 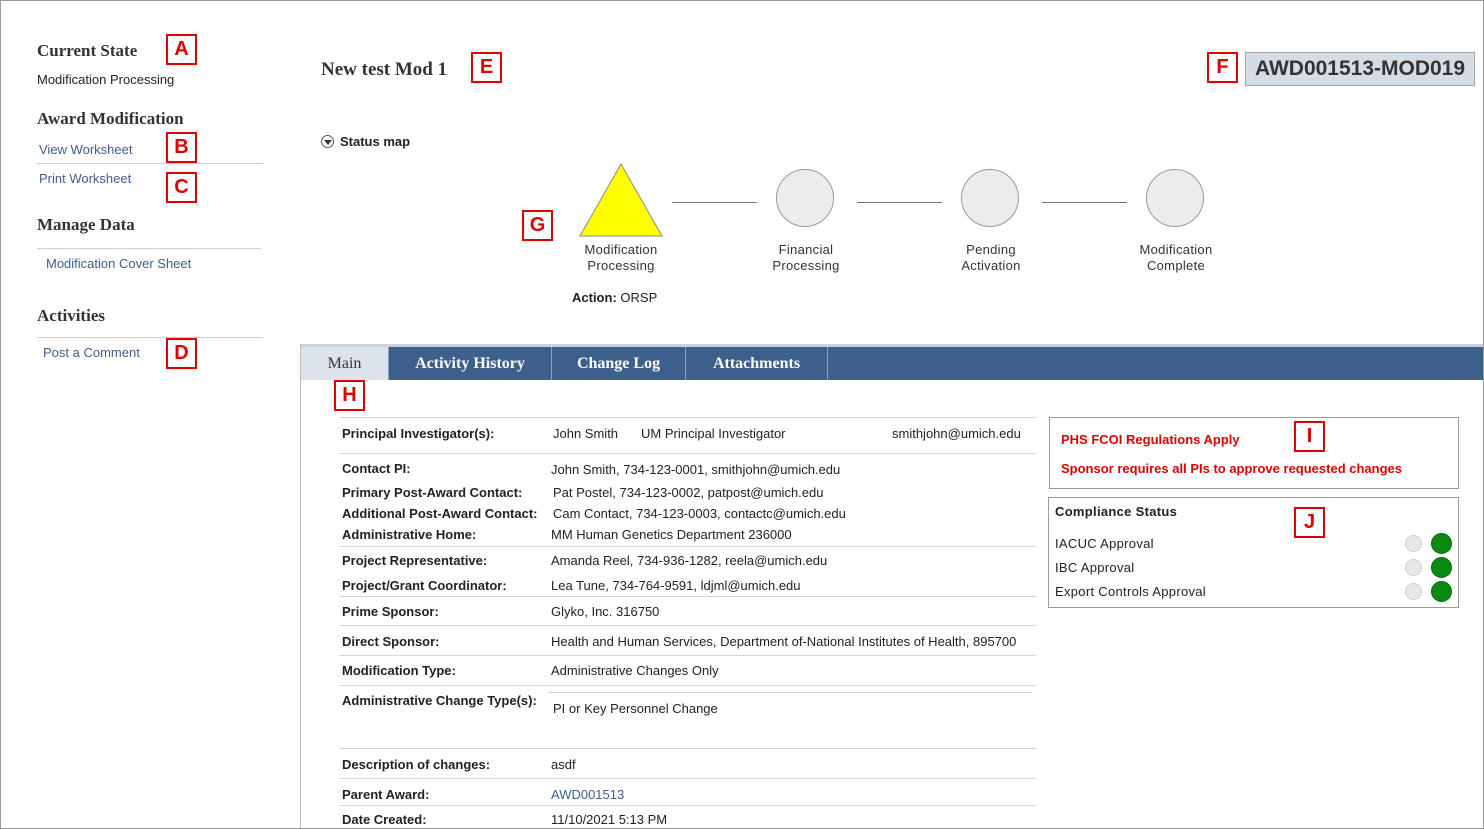 I want to click on step-label-modification-processing: Modification Processing, so click(x=621, y=258).